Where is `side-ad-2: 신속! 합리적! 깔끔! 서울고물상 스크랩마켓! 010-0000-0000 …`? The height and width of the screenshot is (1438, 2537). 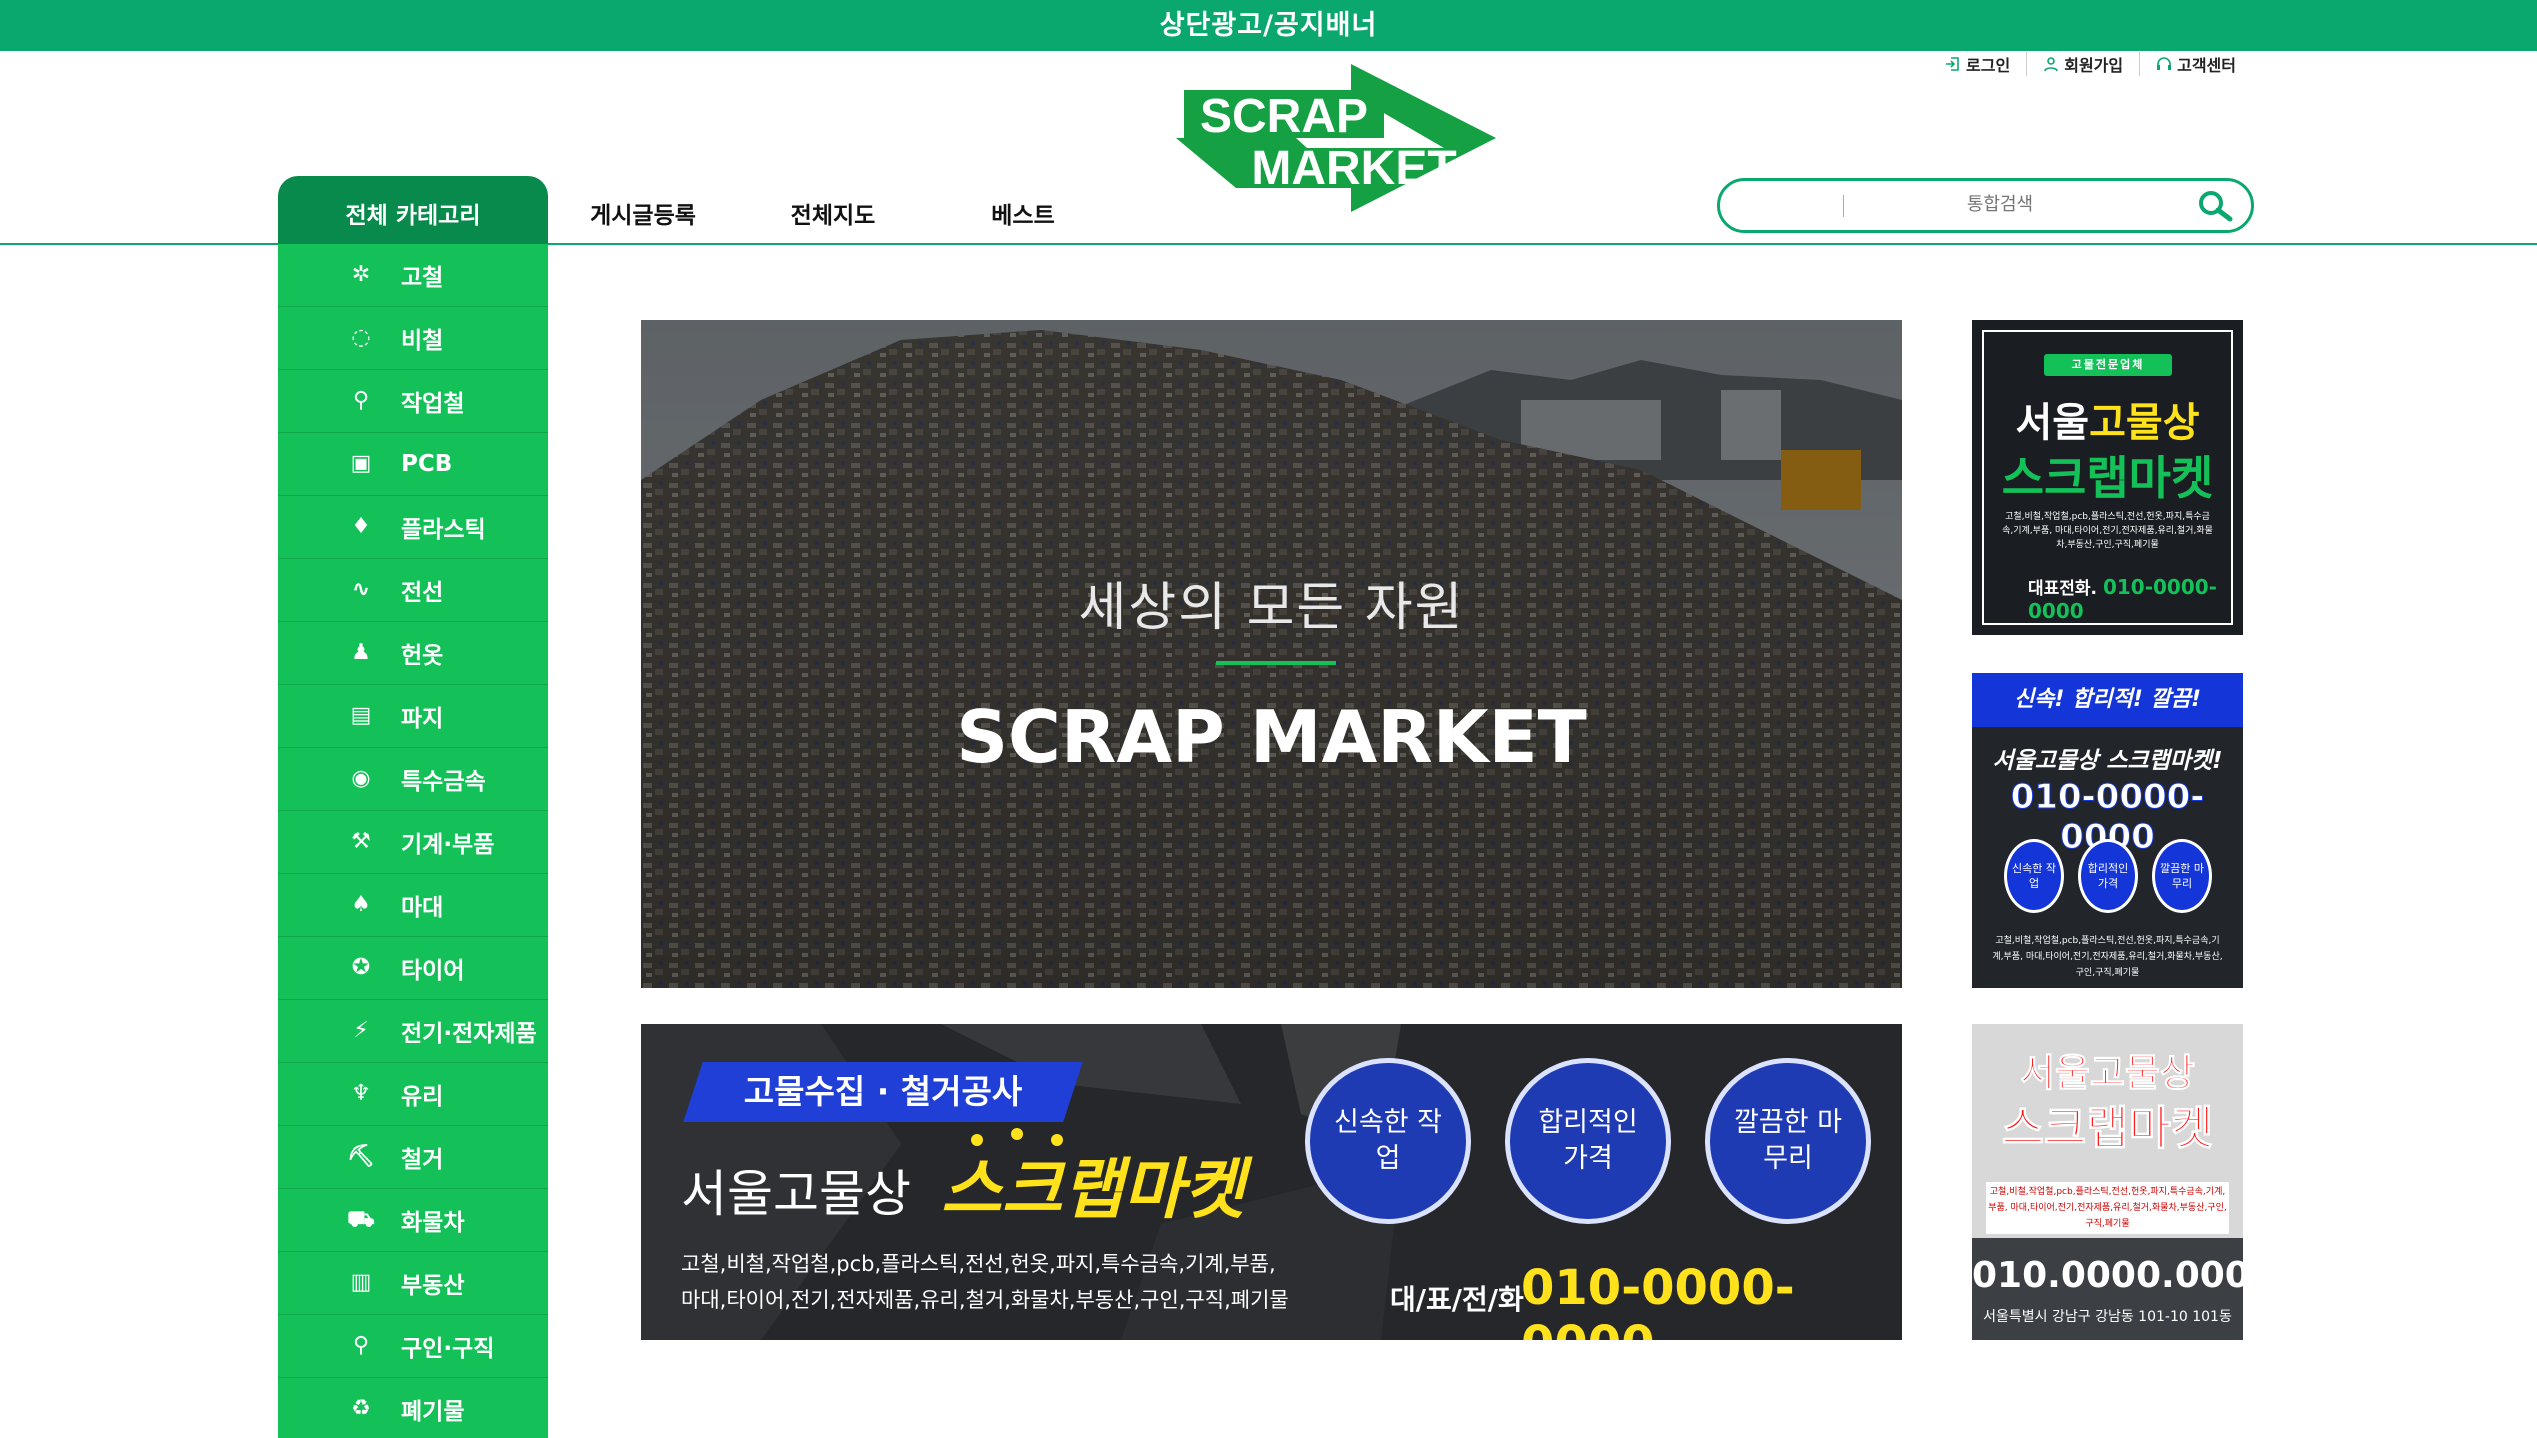
side-ad-2: 신속! 합리적! 깔끔! 서울고물상 스크랩마켓! 010-0000-0000 … is located at coordinates (2107, 830).